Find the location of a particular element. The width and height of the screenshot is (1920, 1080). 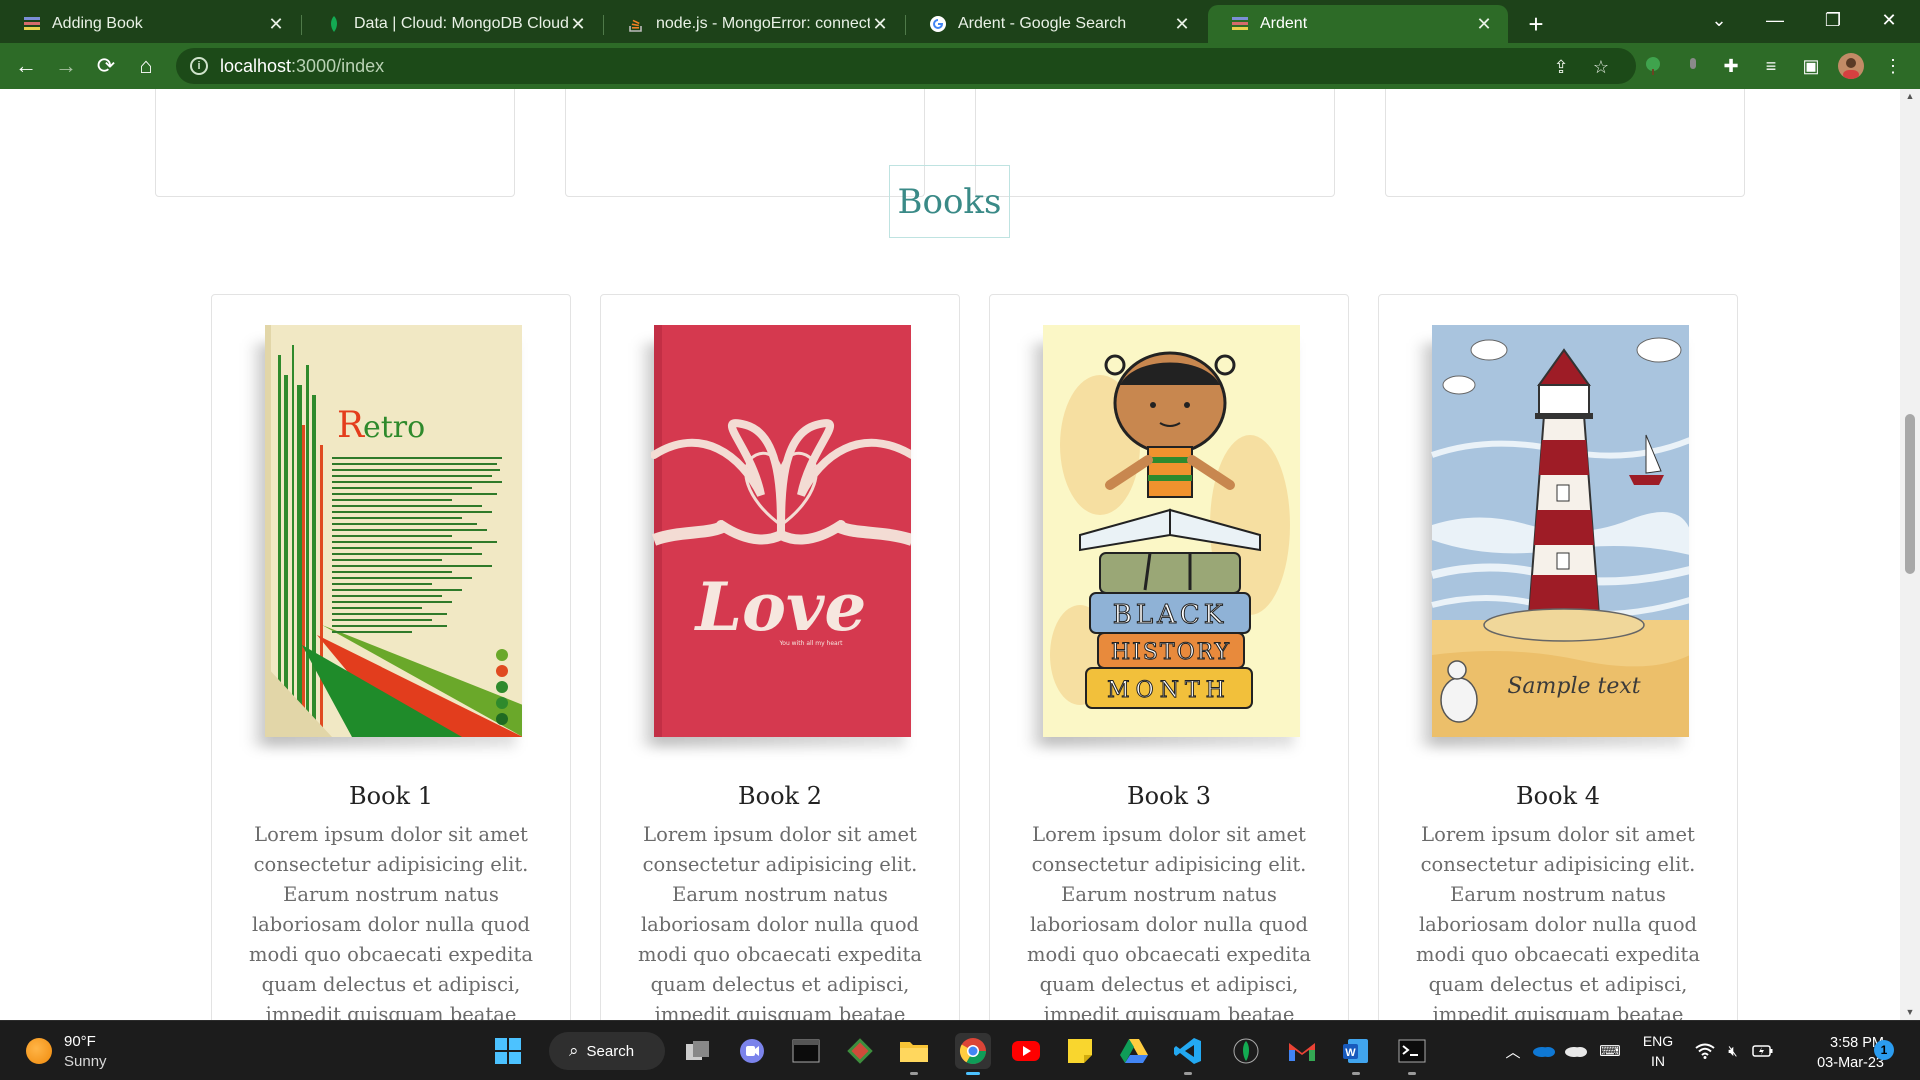

onedrive-white-icon is located at coordinates (1576, 1050).